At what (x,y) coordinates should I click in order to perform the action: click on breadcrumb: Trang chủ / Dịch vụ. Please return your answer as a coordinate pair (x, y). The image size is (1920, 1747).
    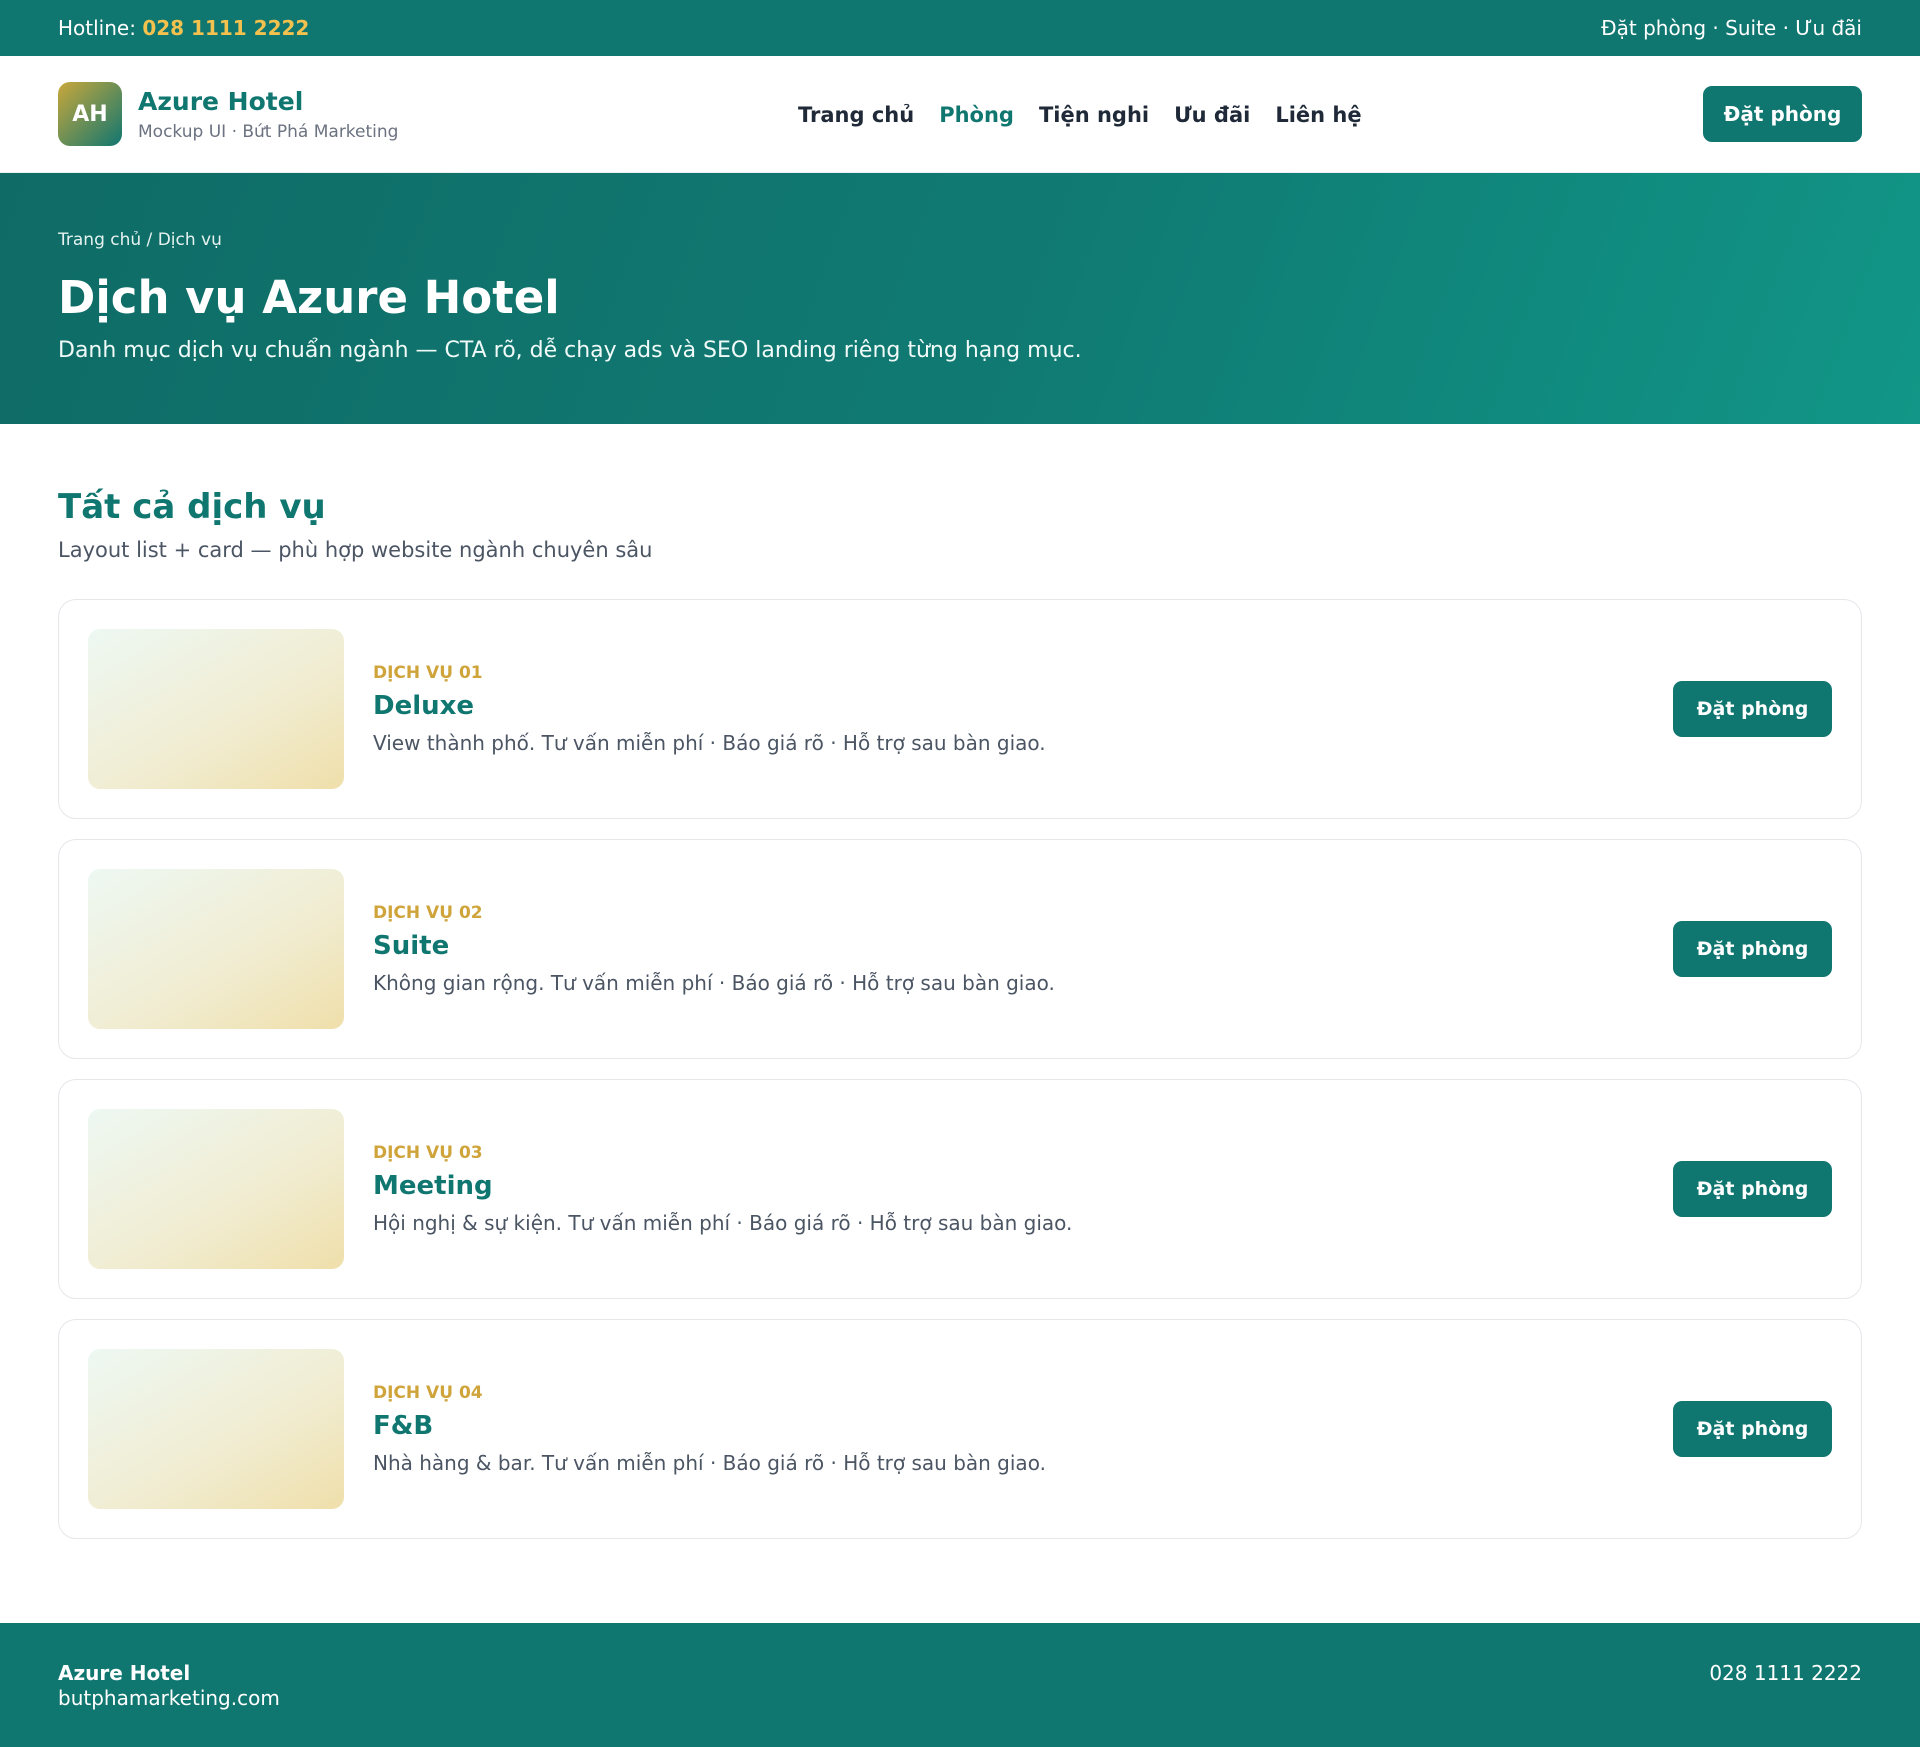
    Looking at the image, I should click on (140, 240).